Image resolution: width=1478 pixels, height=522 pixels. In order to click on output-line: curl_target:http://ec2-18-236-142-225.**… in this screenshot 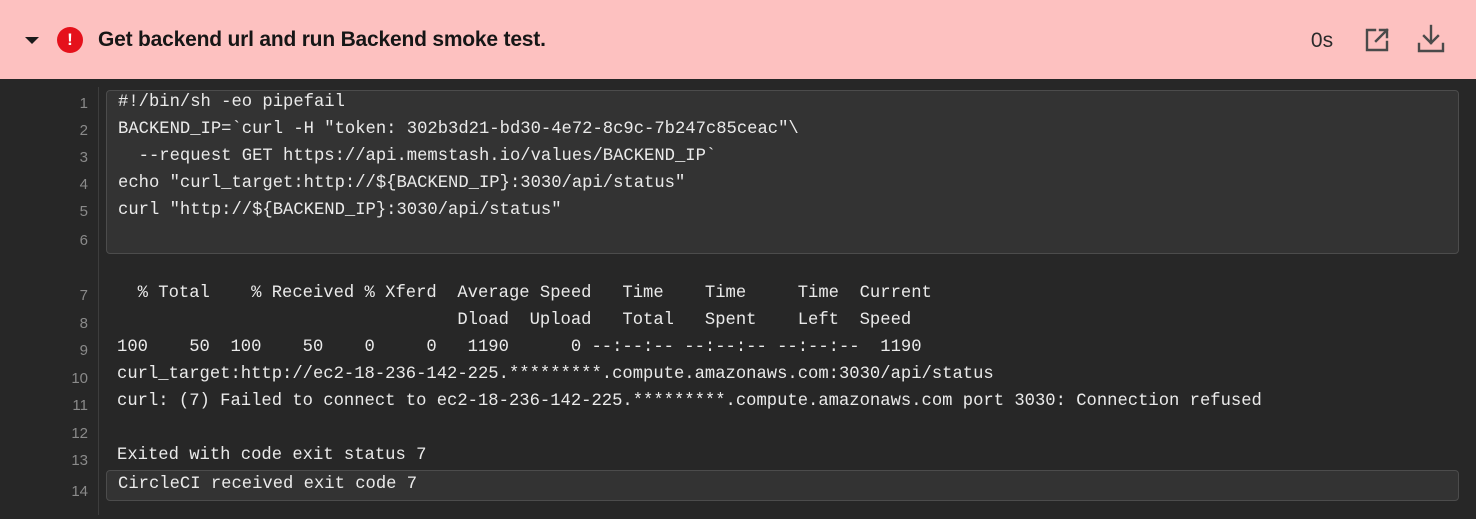, I will do `click(555, 374)`.